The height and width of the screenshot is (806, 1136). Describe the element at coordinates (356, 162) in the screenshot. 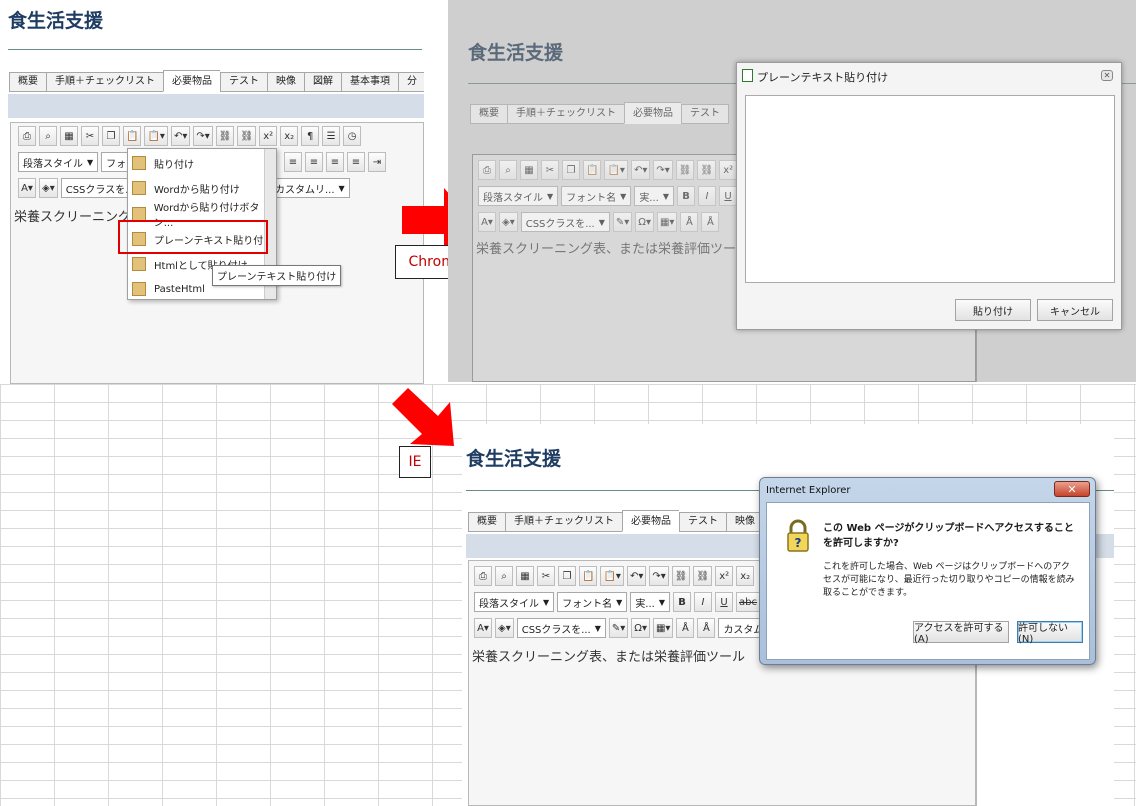

I see `justify-icon: ≡` at that location.